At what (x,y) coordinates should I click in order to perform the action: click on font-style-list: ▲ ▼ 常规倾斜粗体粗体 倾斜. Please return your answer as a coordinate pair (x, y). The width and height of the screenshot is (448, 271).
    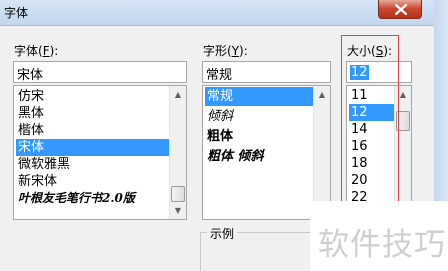
    Looking at the image, I should click on (266, 152).